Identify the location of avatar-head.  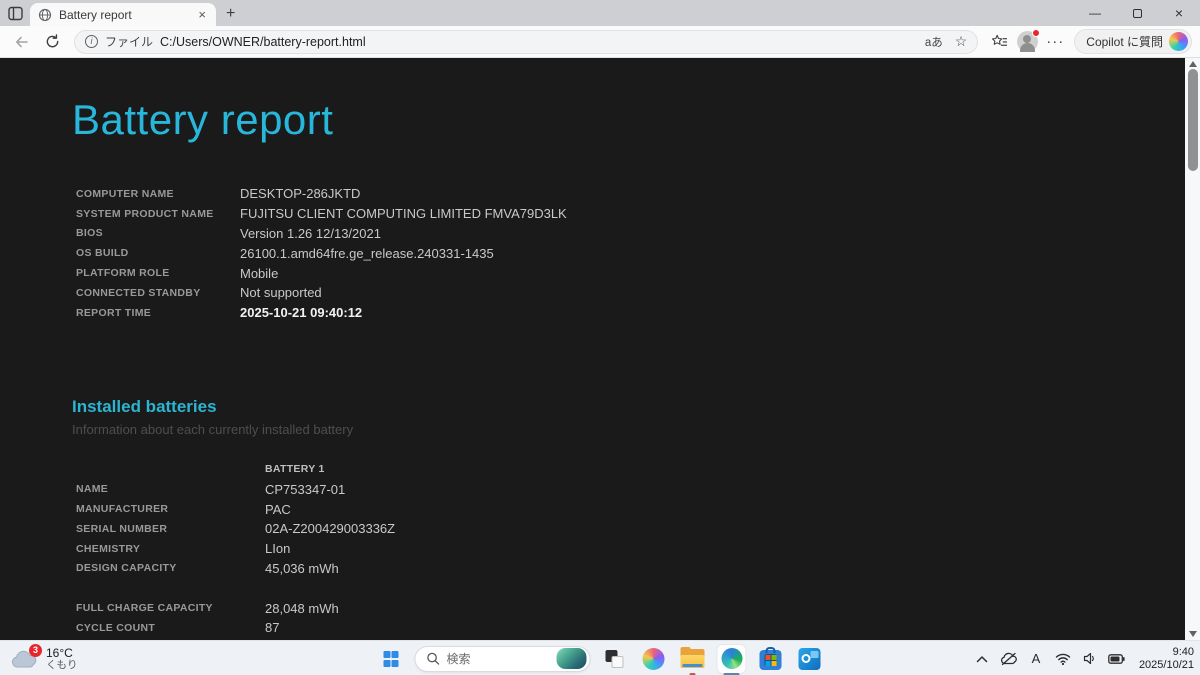
(1027, 39).